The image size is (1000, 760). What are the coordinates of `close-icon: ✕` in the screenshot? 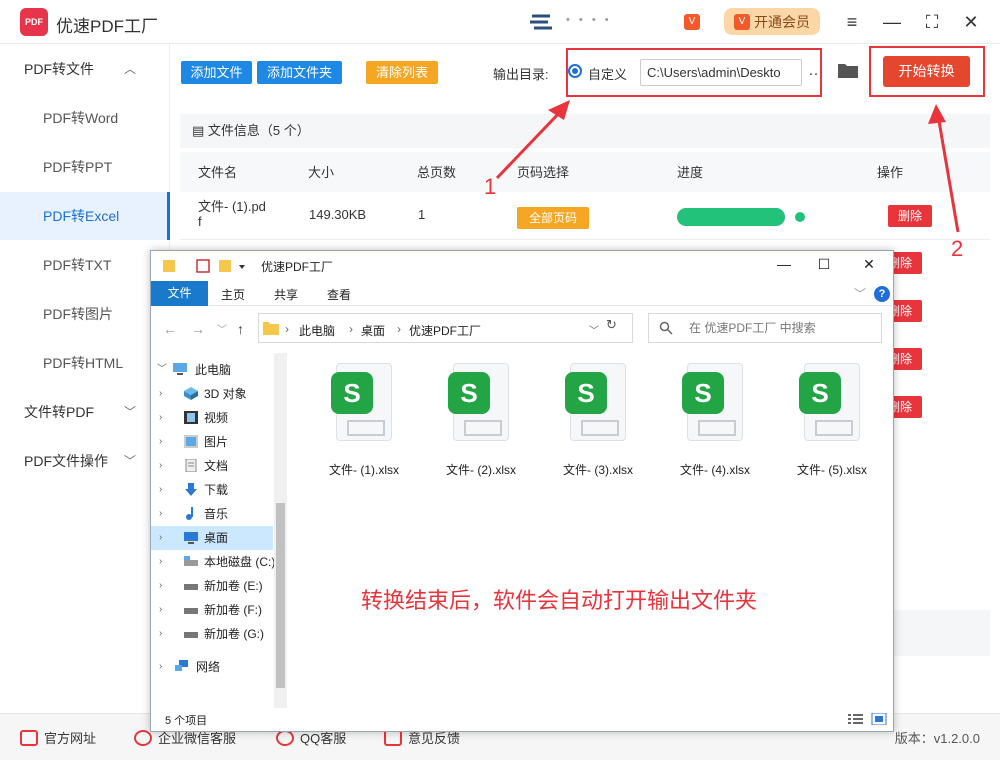 It's located at (971, 22).